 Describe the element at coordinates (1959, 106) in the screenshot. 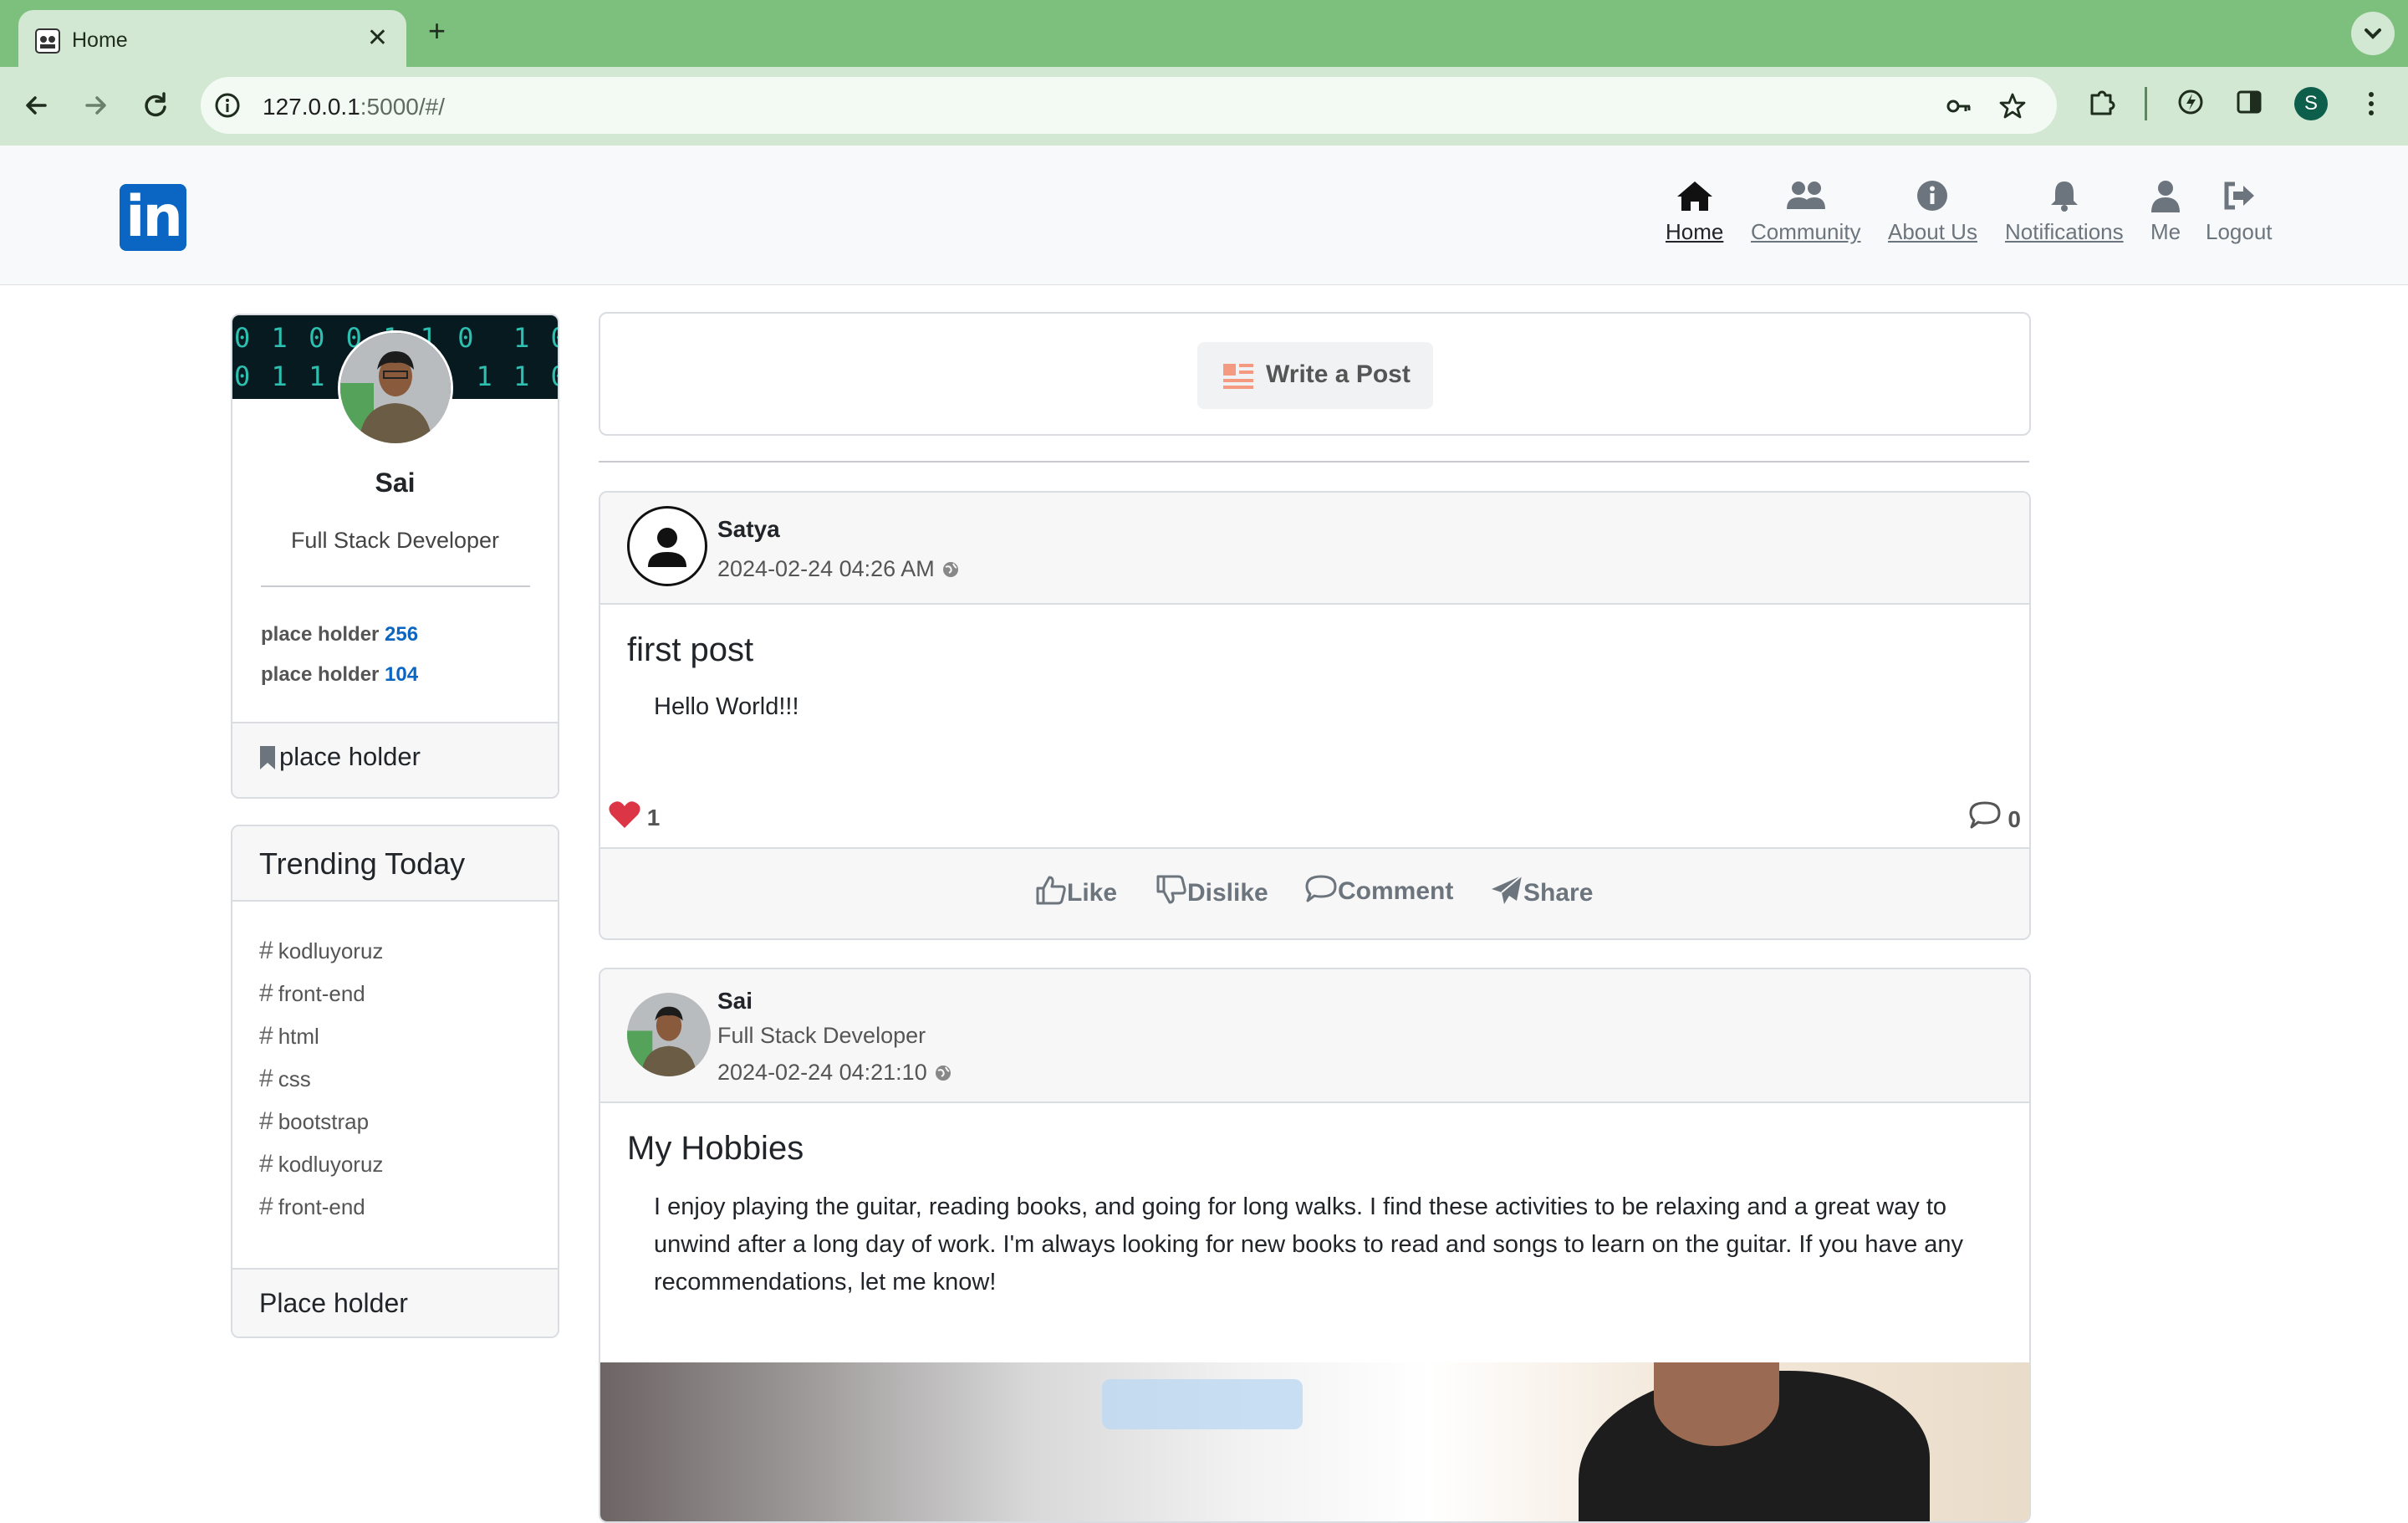

I see `key-icon` at that location.